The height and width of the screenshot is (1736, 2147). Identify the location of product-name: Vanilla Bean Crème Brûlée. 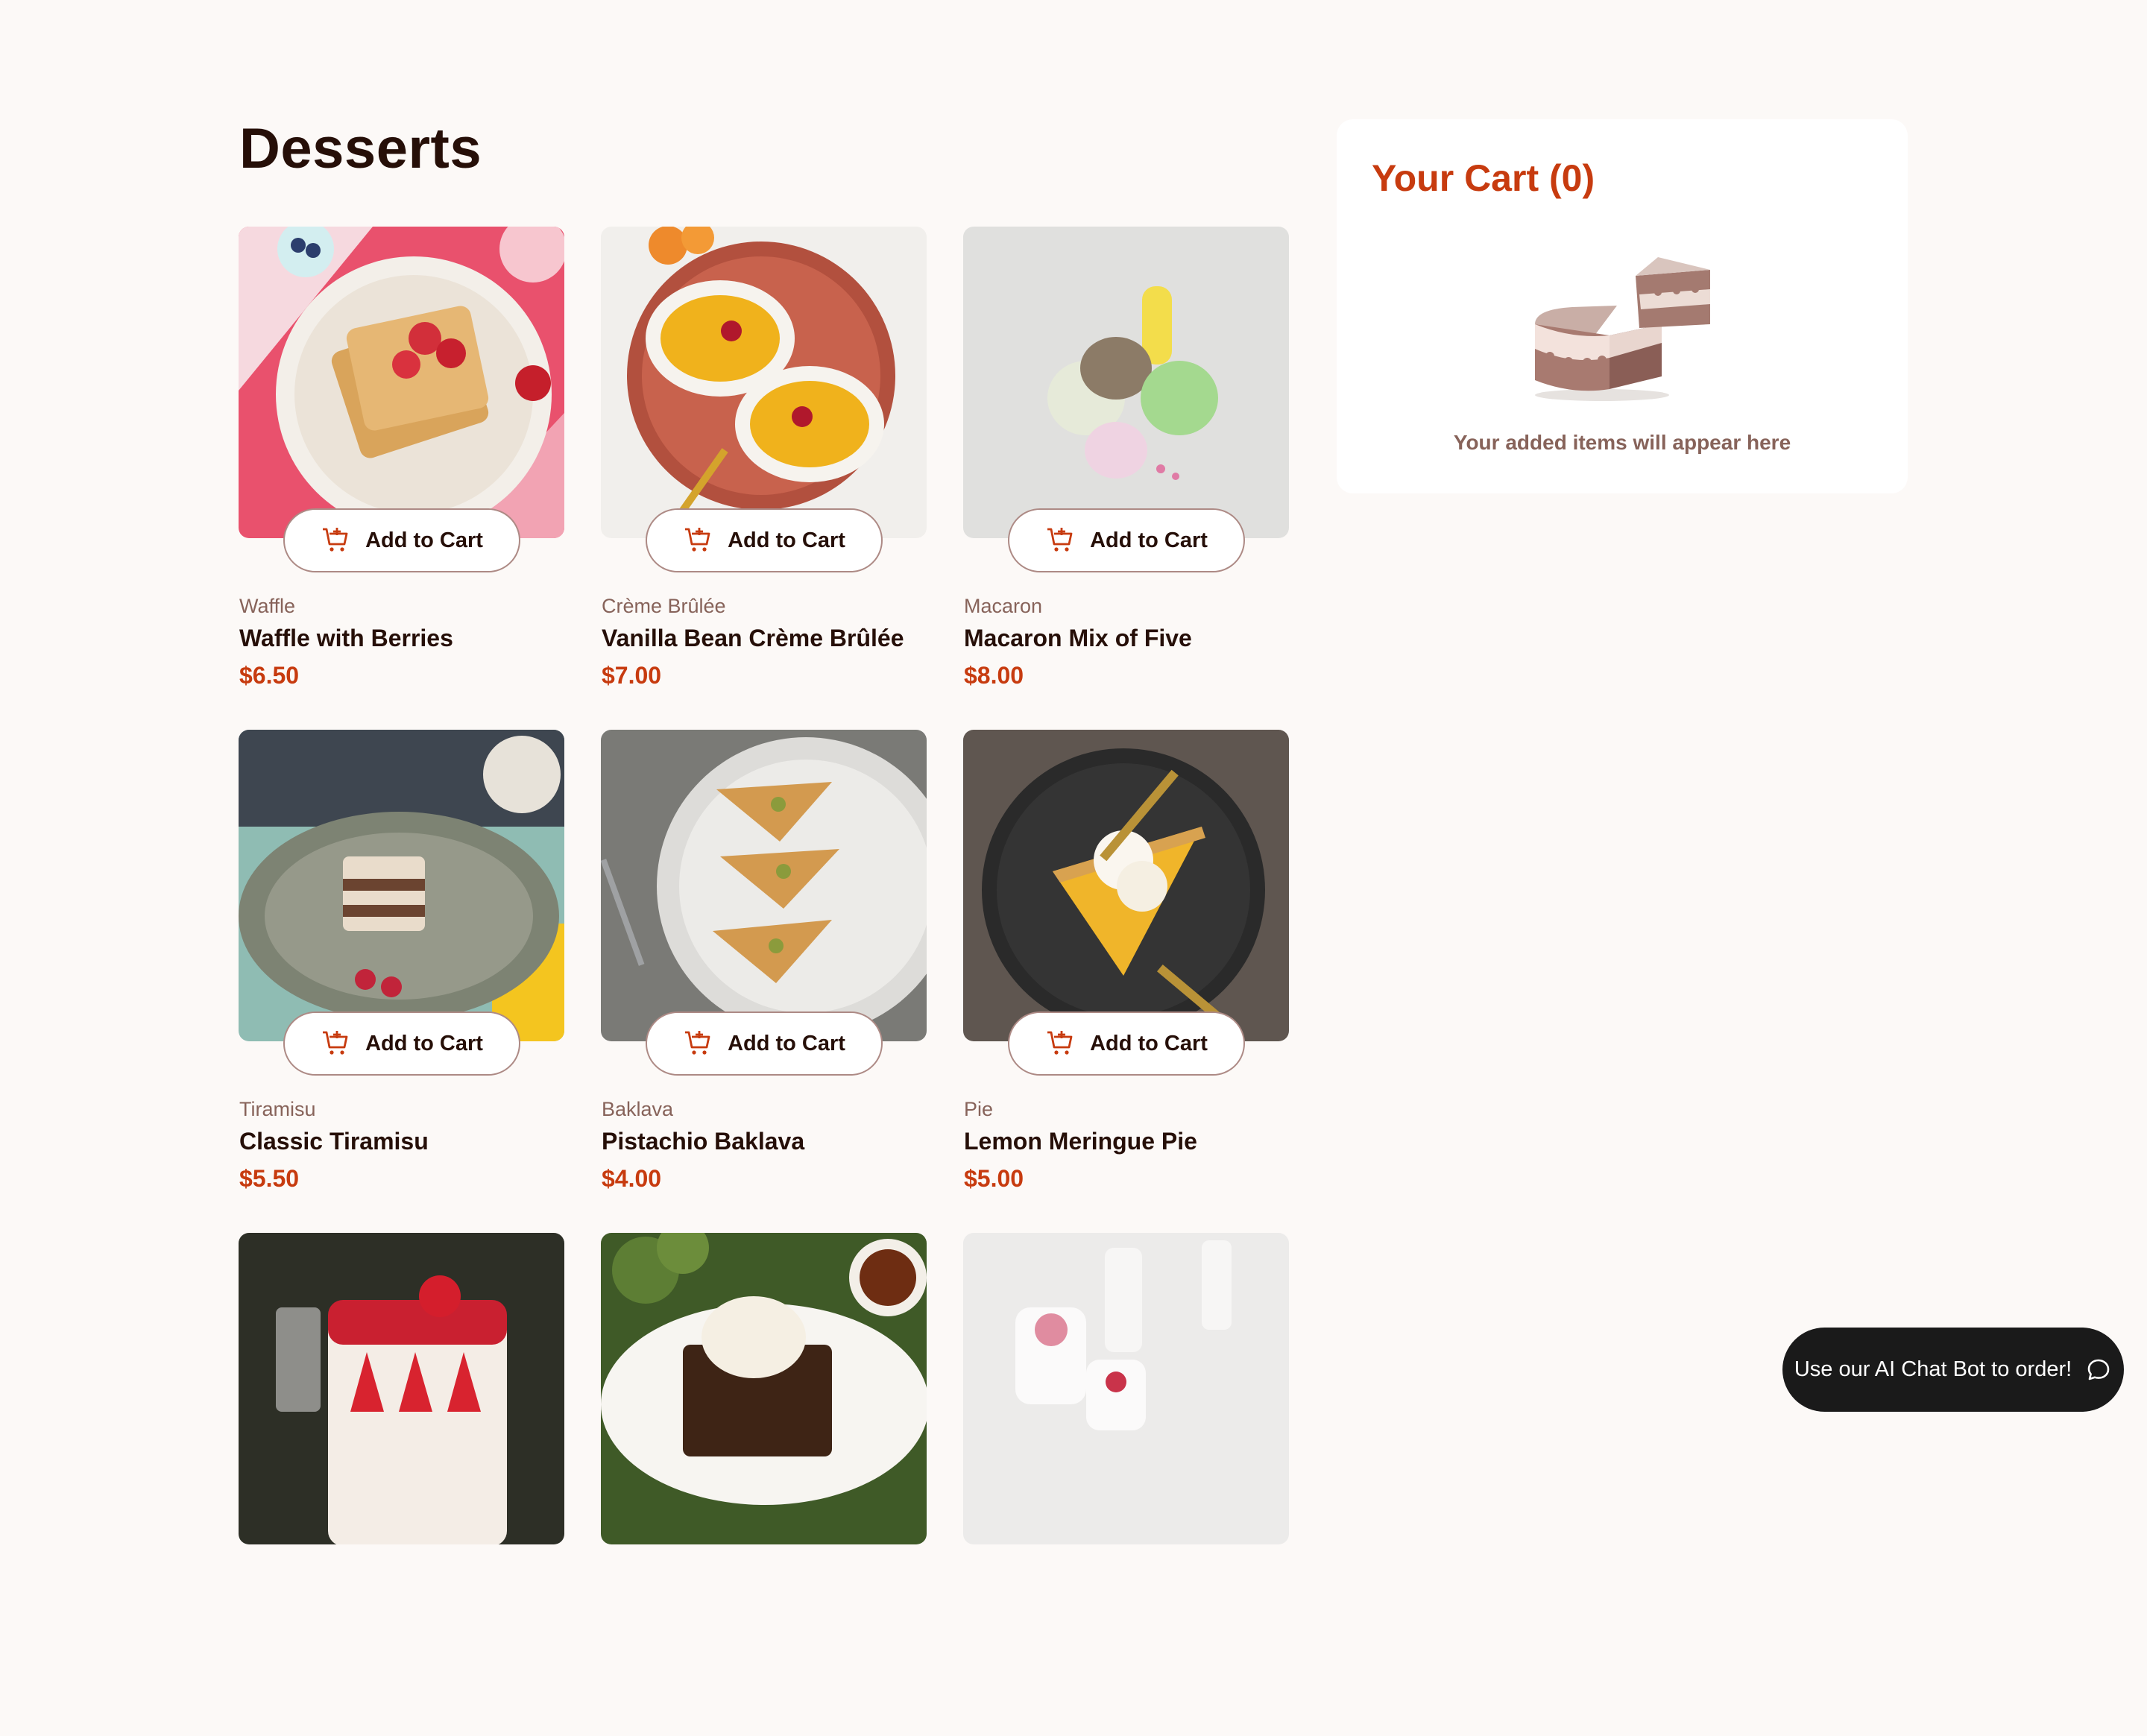
(753, 638).